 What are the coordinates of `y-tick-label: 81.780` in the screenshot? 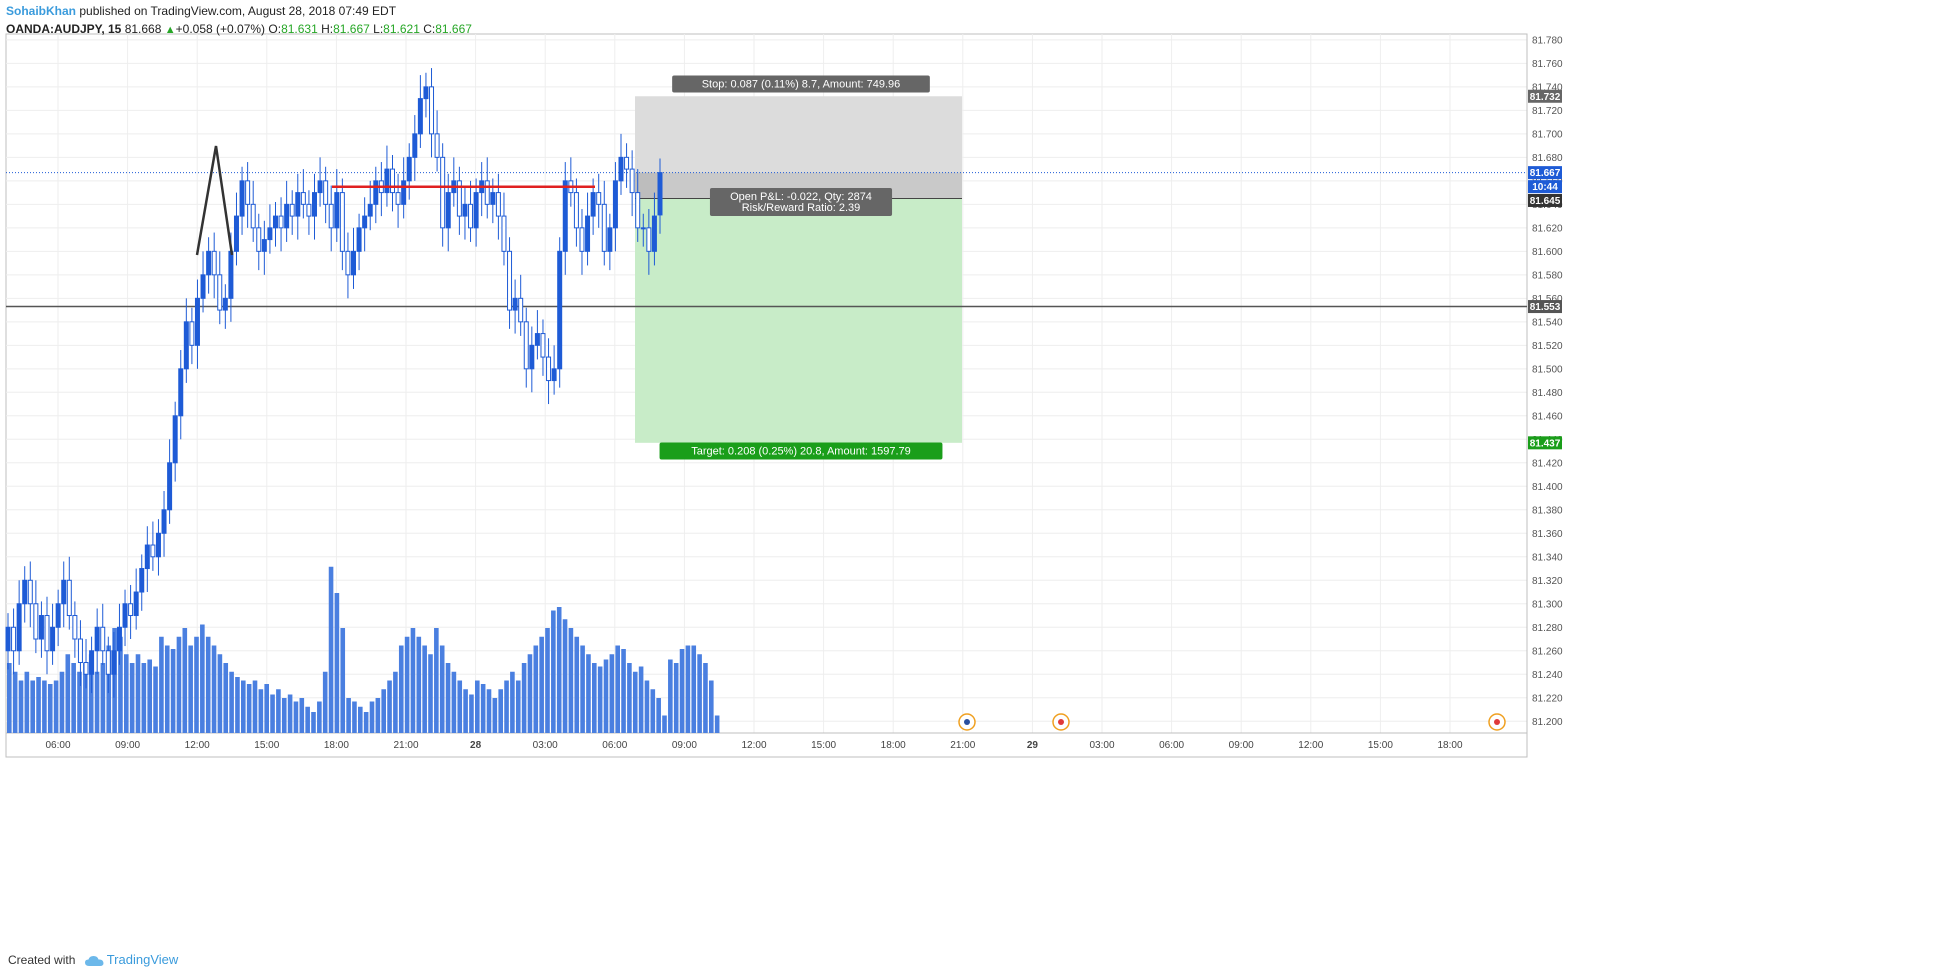 It's located at (1547, 40).